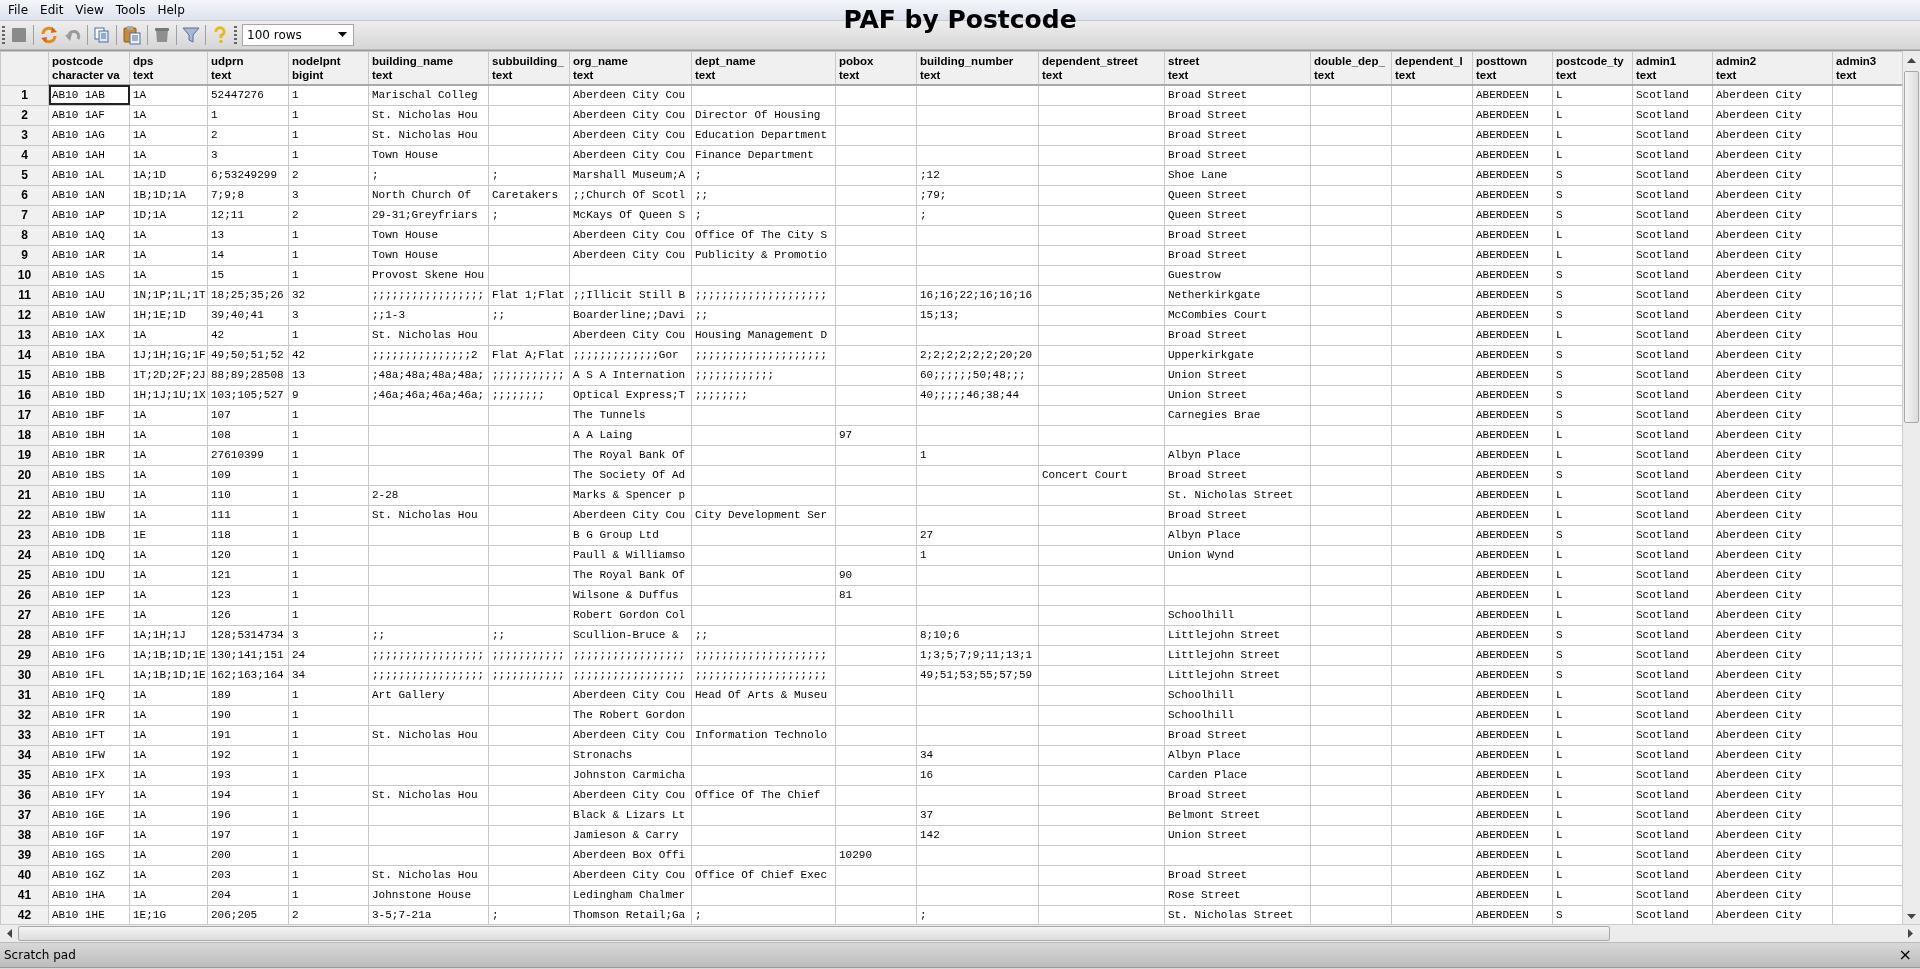 The height and width of the screenshot is (969, 1920). What do you see at coordinates (1911, 60) in the screenshot?
I see `up-arrow-icon` at bounding box center [1911, 60].